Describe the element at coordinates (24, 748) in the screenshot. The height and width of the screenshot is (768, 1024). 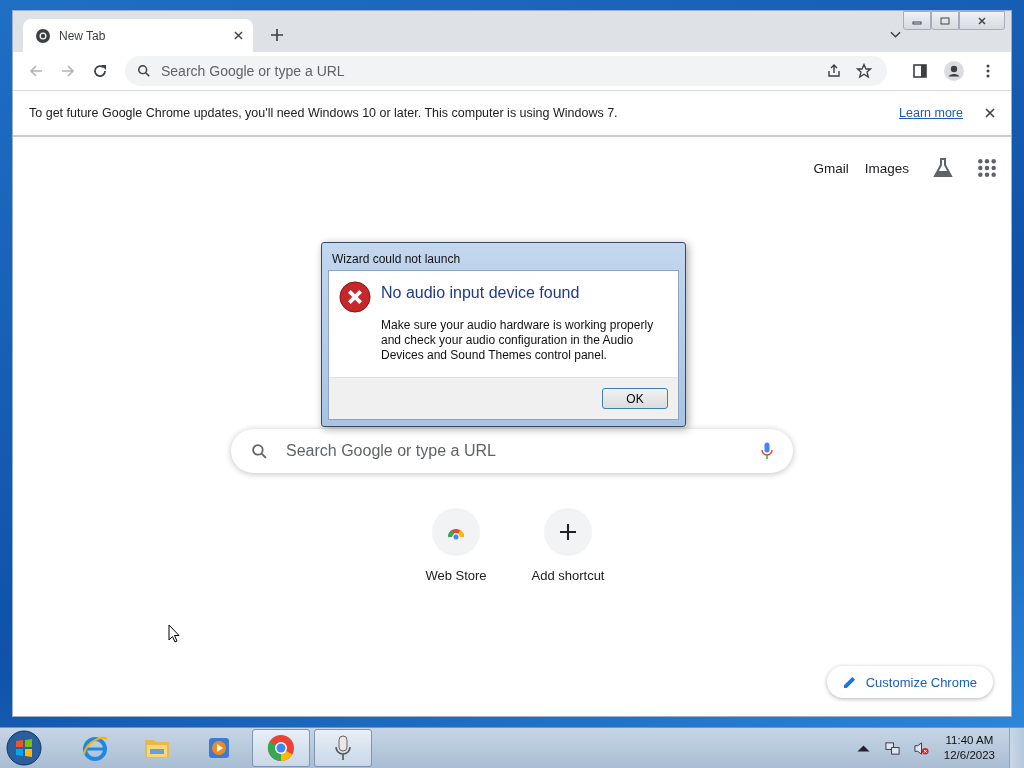
I see `start-button` at that location.